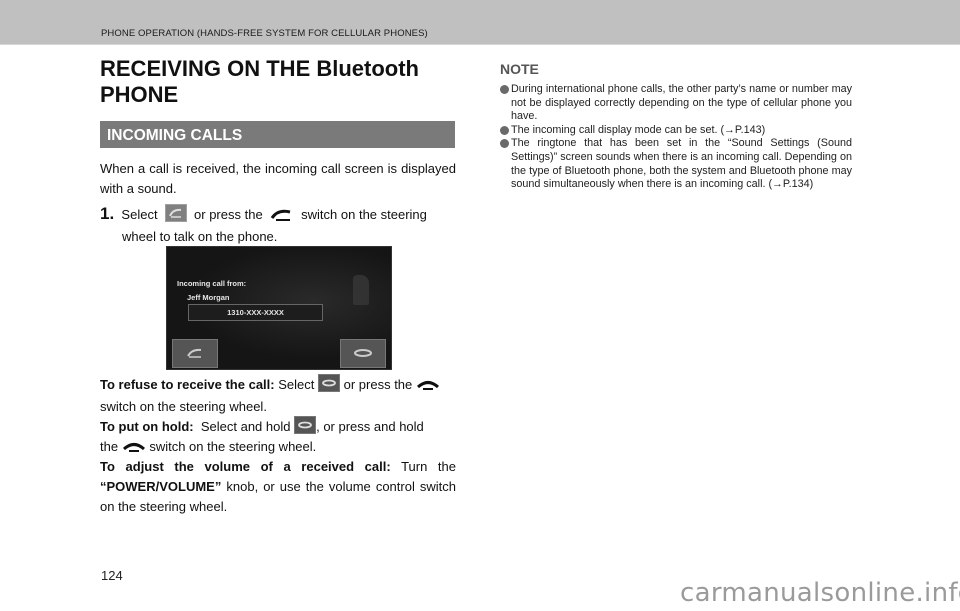 The width and height of the screenshot is (960, 611). Describe the element at coordinates (378, 384) in the screenshot. I see `refuse-mid: or press the` at that location.